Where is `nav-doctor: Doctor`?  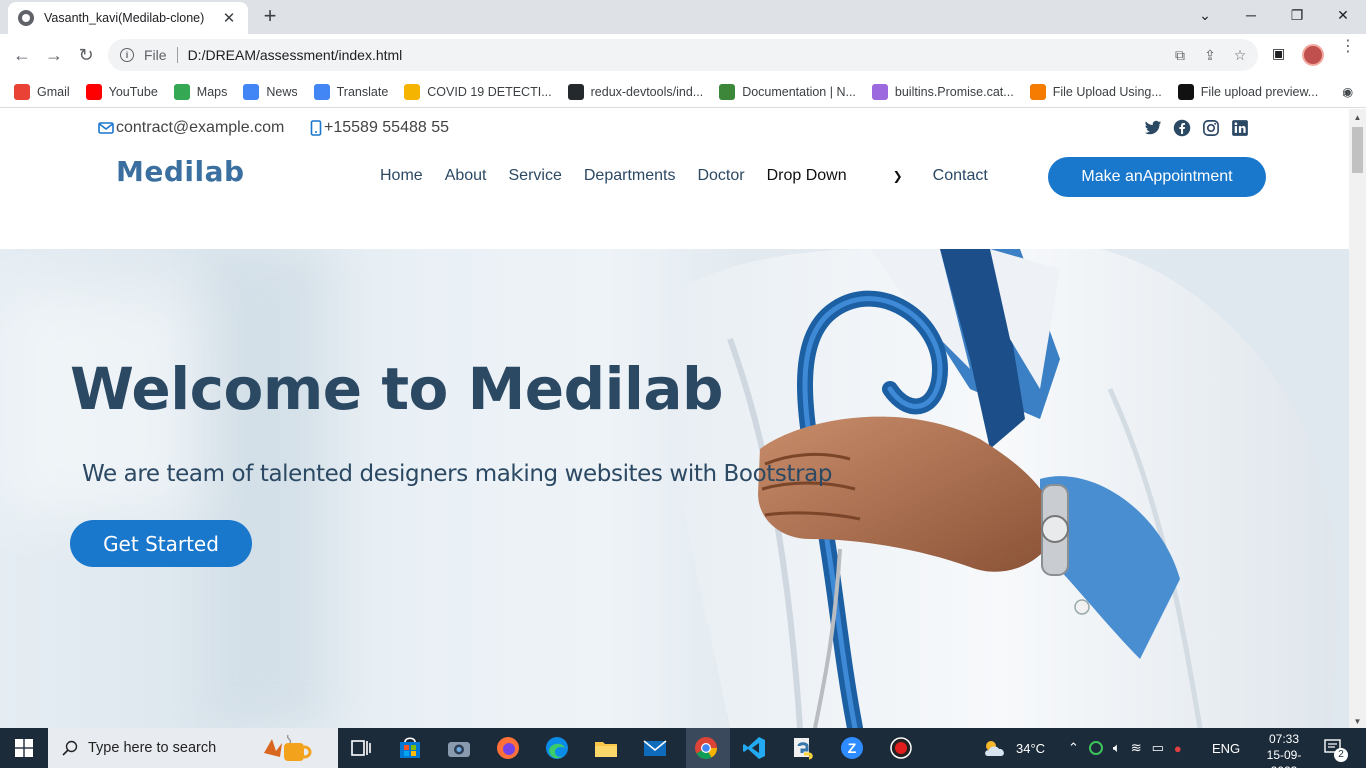 nav-doctor: Doctor is located at coordinates (720, 176).